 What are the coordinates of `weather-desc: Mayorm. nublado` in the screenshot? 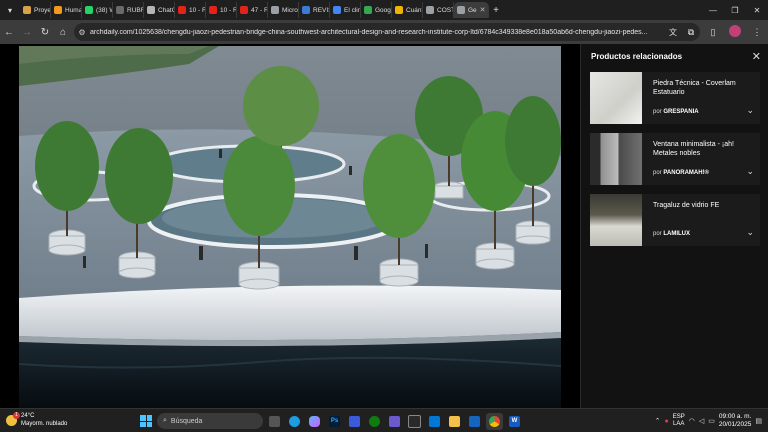 It's located at (44, 424).